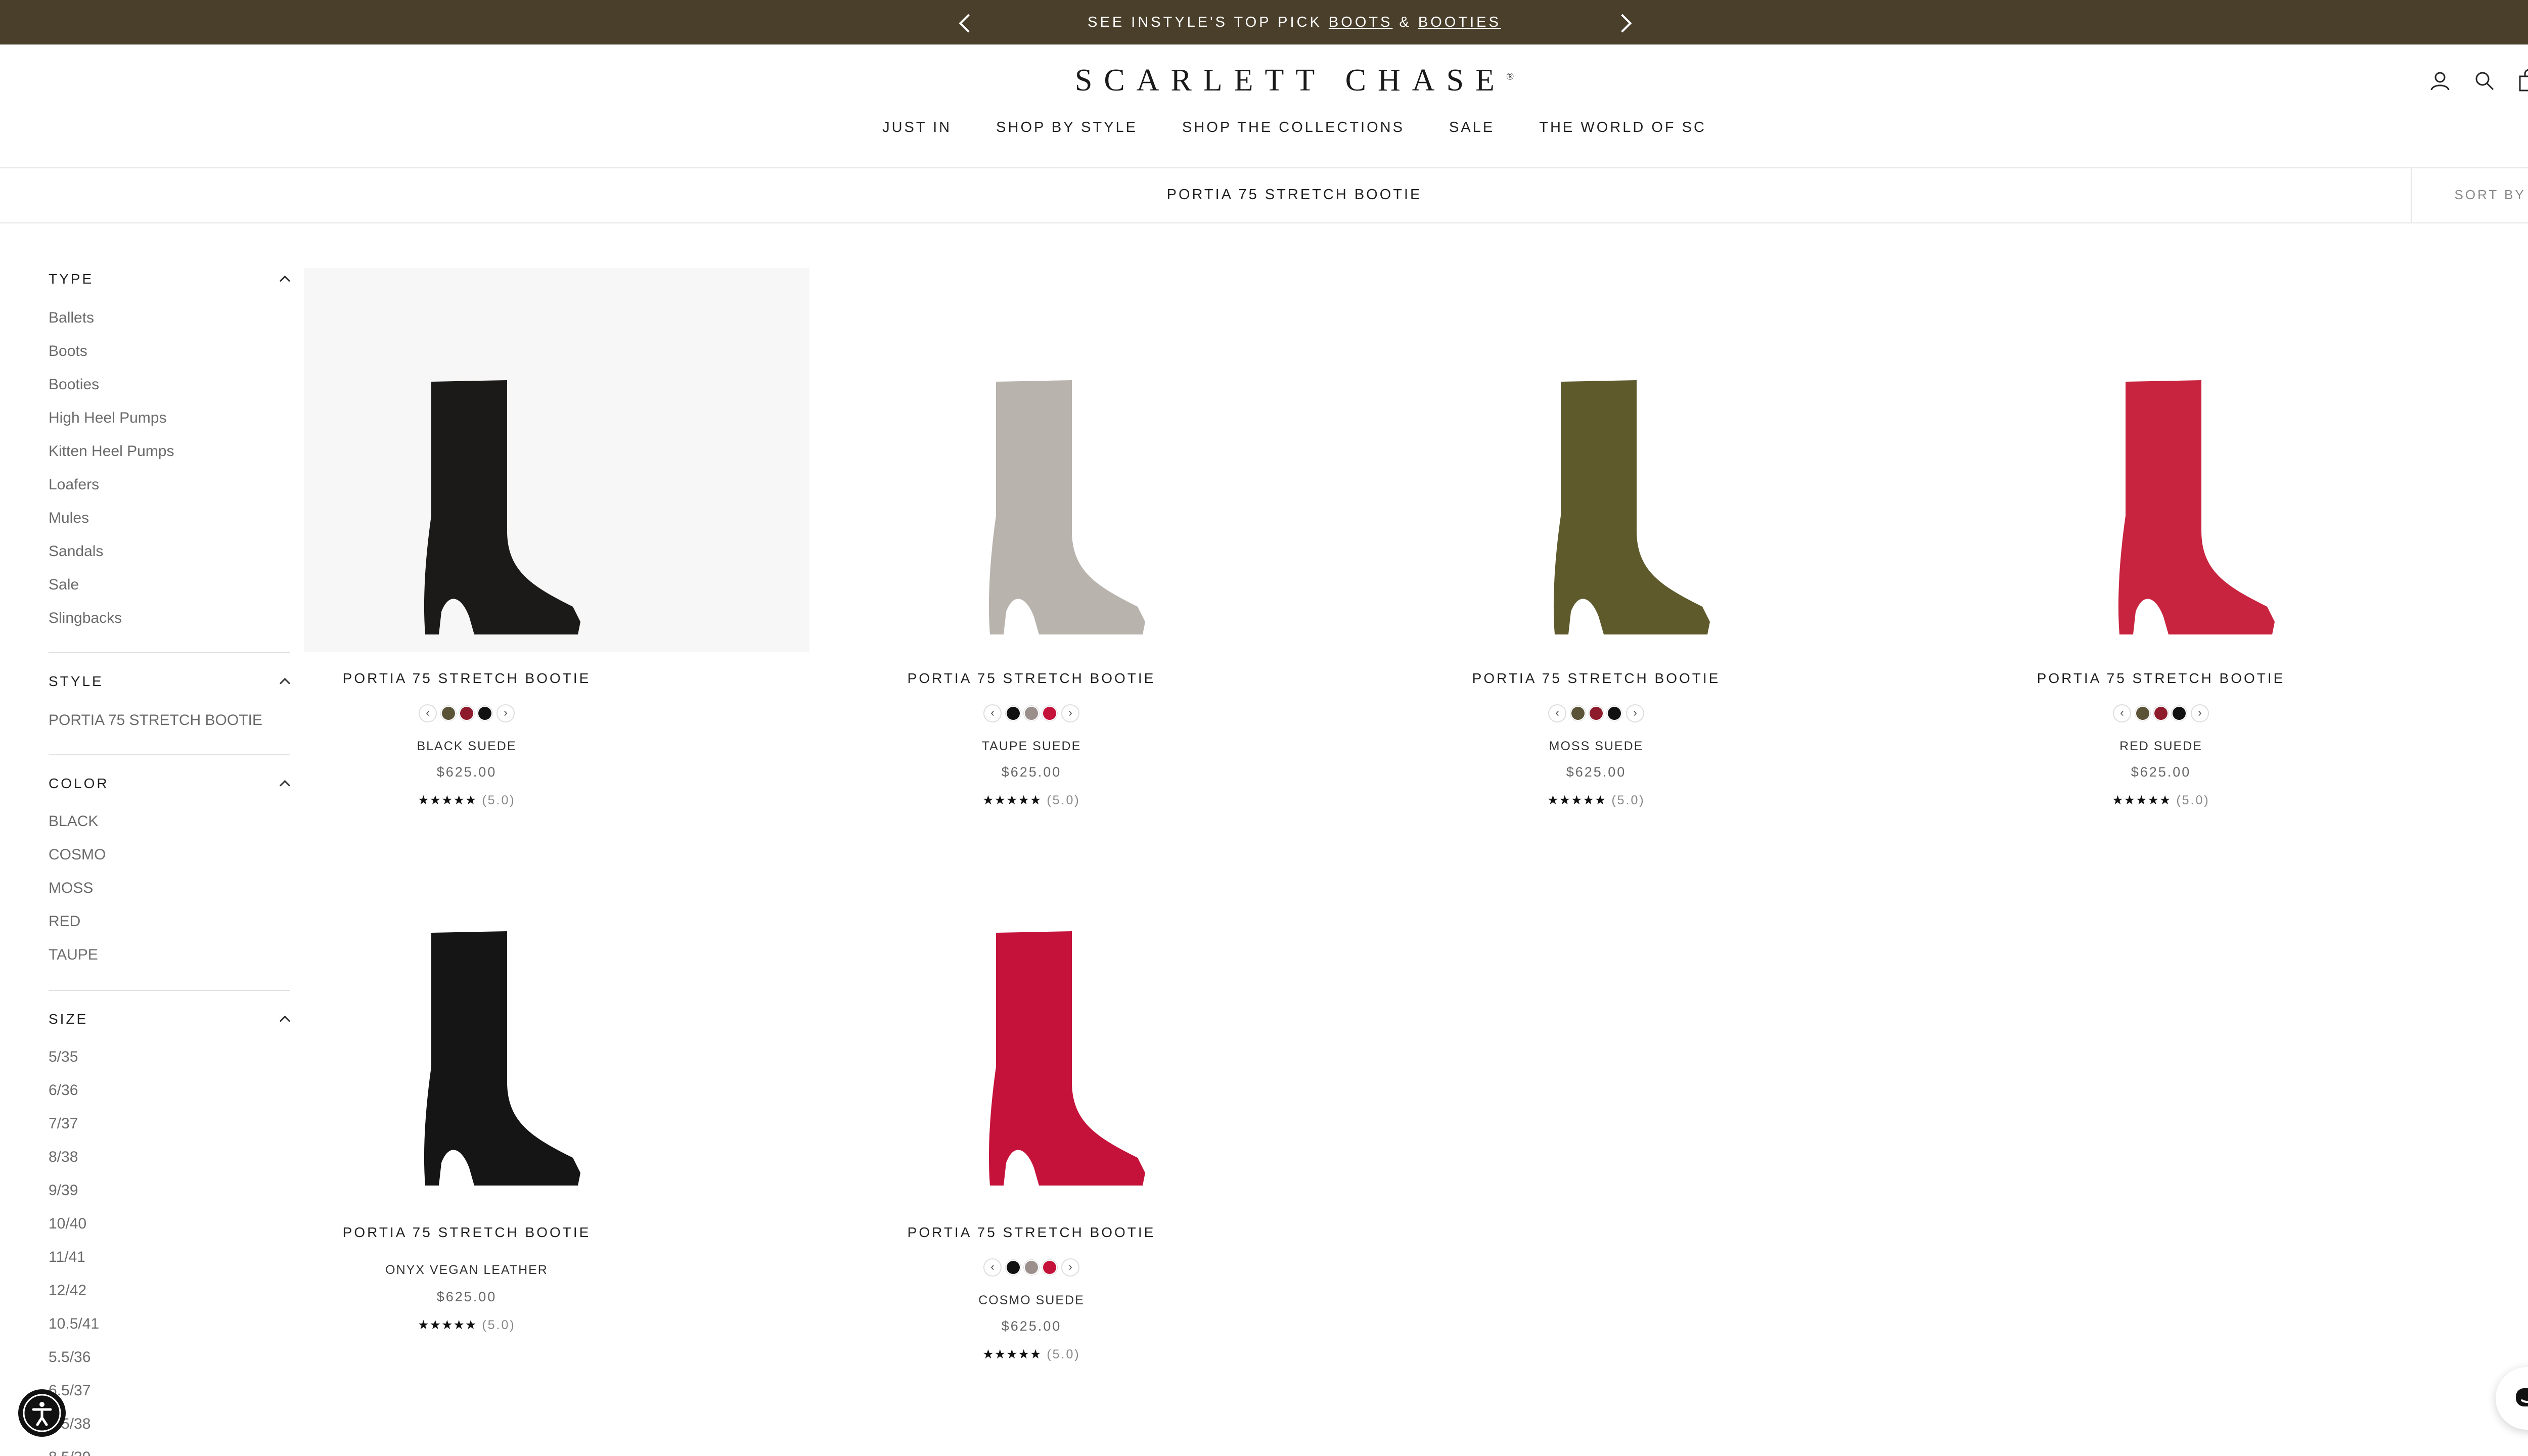 The image size is (2528, 1456). I want to click on product-variant: ONYX VEGAN LEATHER, so click(467, 1270).